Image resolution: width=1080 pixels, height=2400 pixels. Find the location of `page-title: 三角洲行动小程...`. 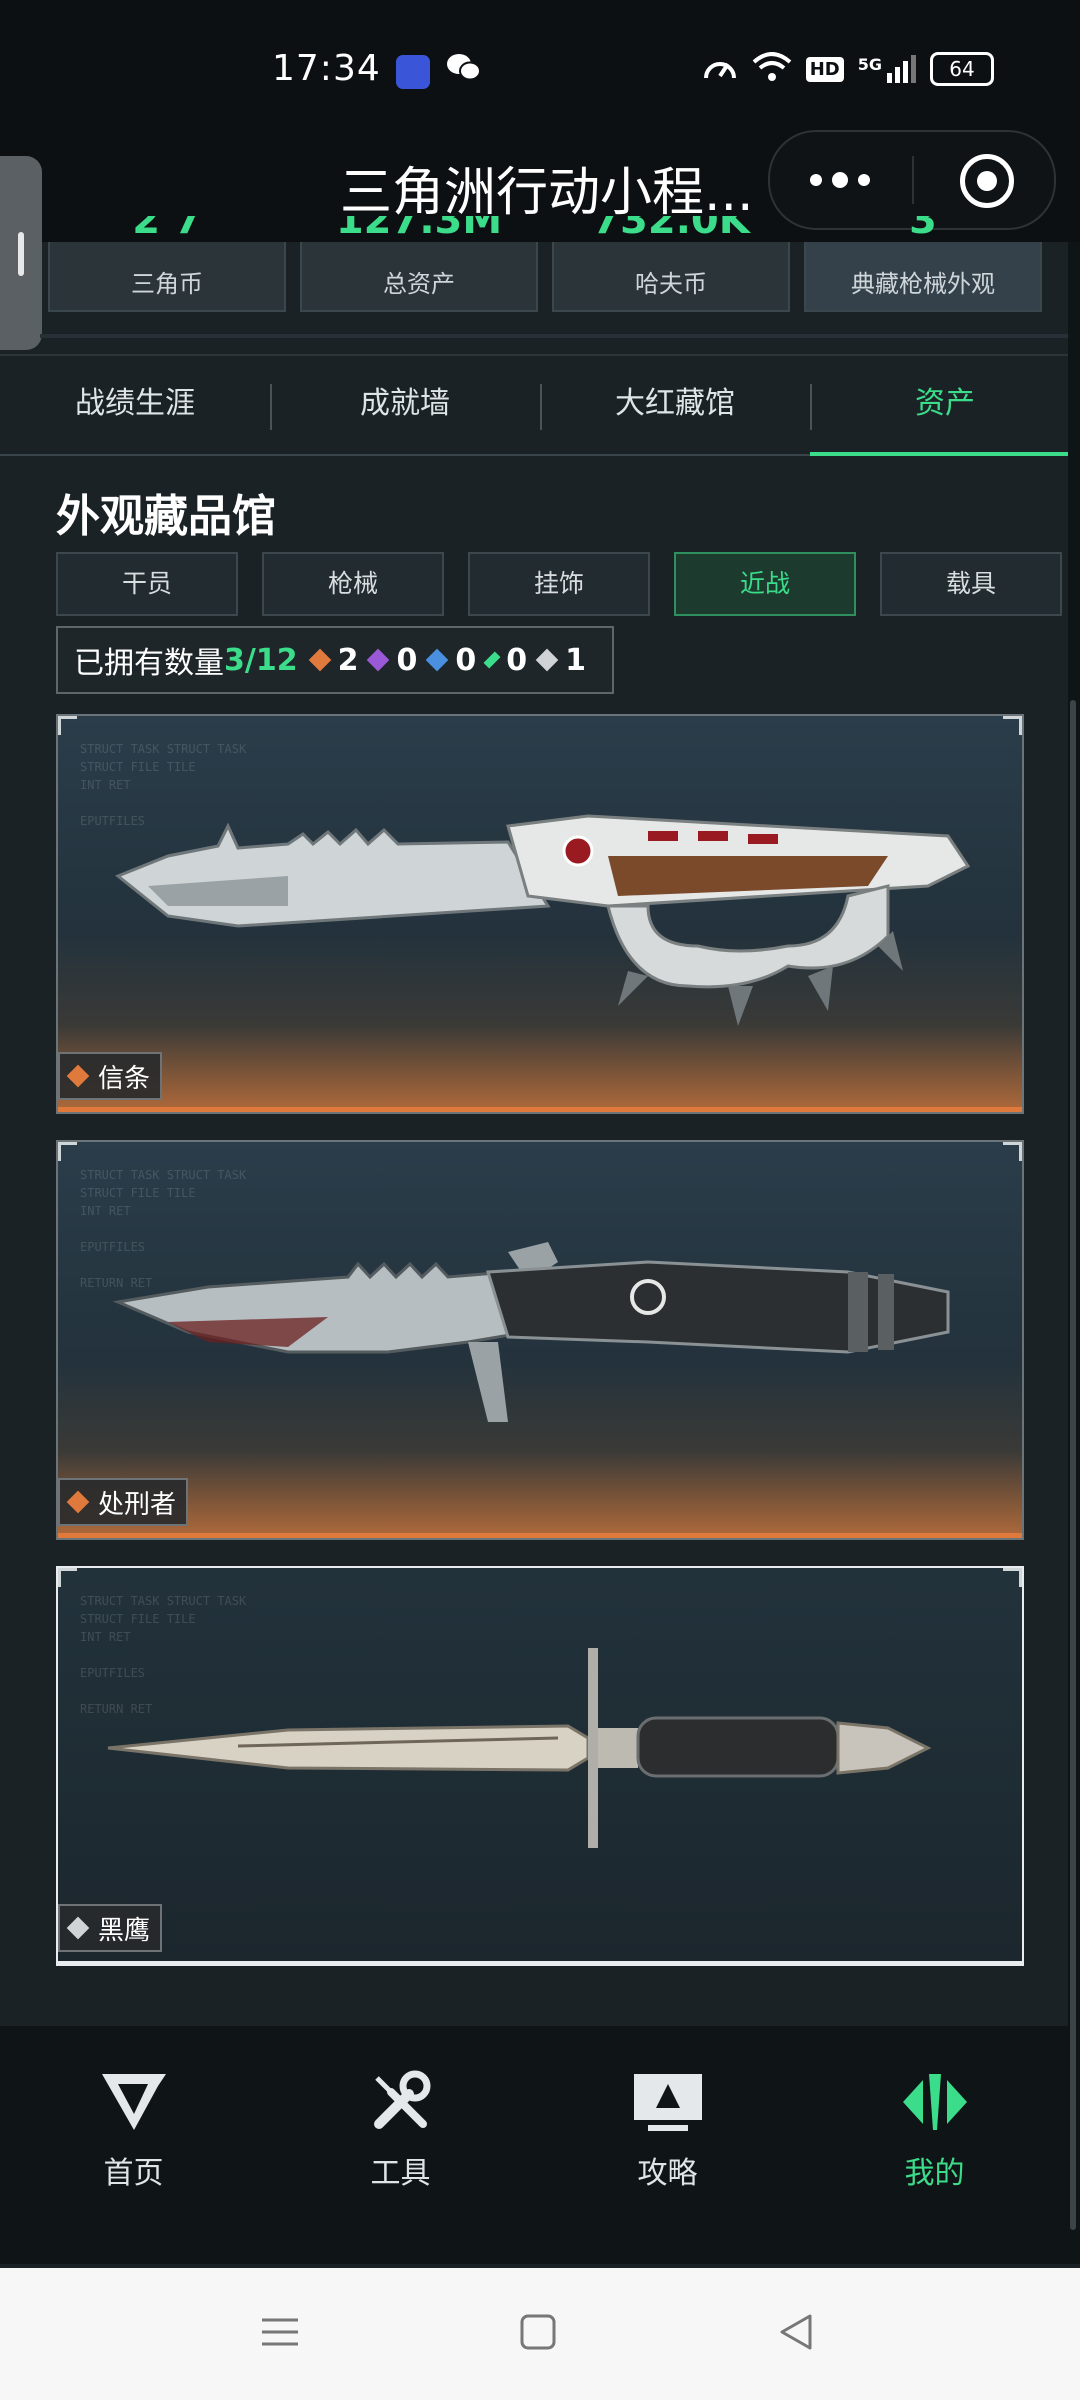

page-title: 三角洲行动小程... is located at coordinates (547, 193).